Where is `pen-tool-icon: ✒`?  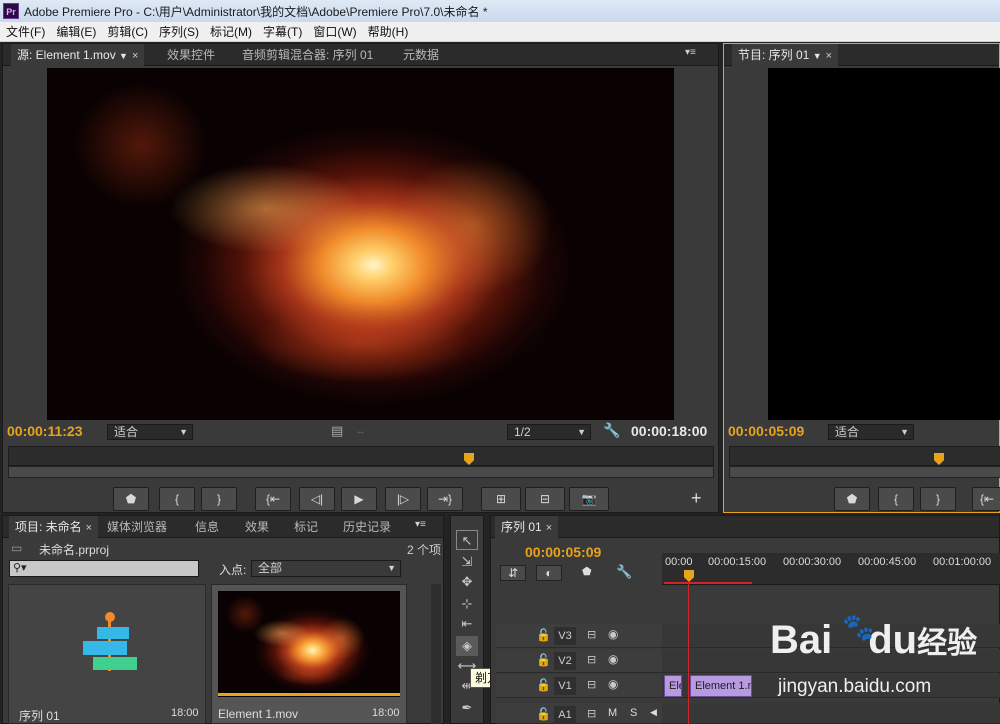
pen-tool-icon: ✒ is located at coordinates (467, 708).